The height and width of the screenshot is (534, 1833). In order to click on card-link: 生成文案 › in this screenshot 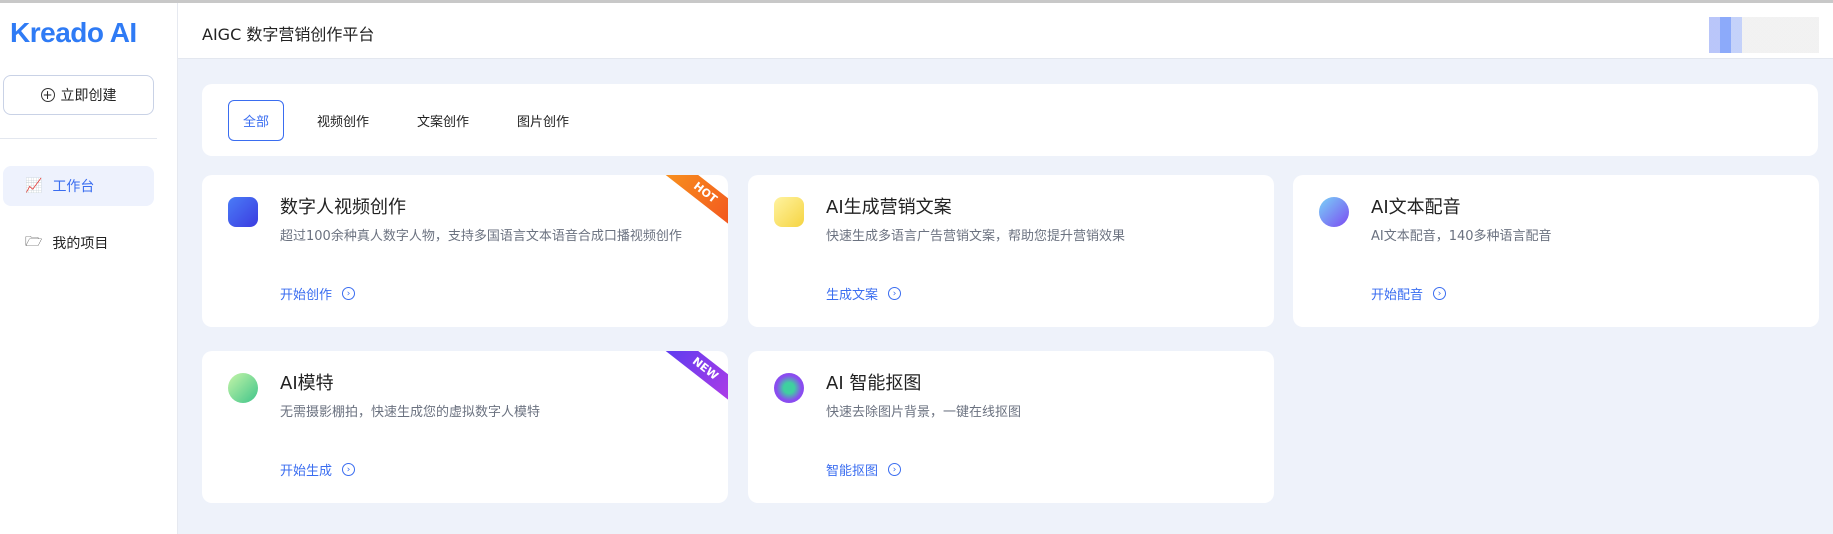, I will do `click(864, 293)`.